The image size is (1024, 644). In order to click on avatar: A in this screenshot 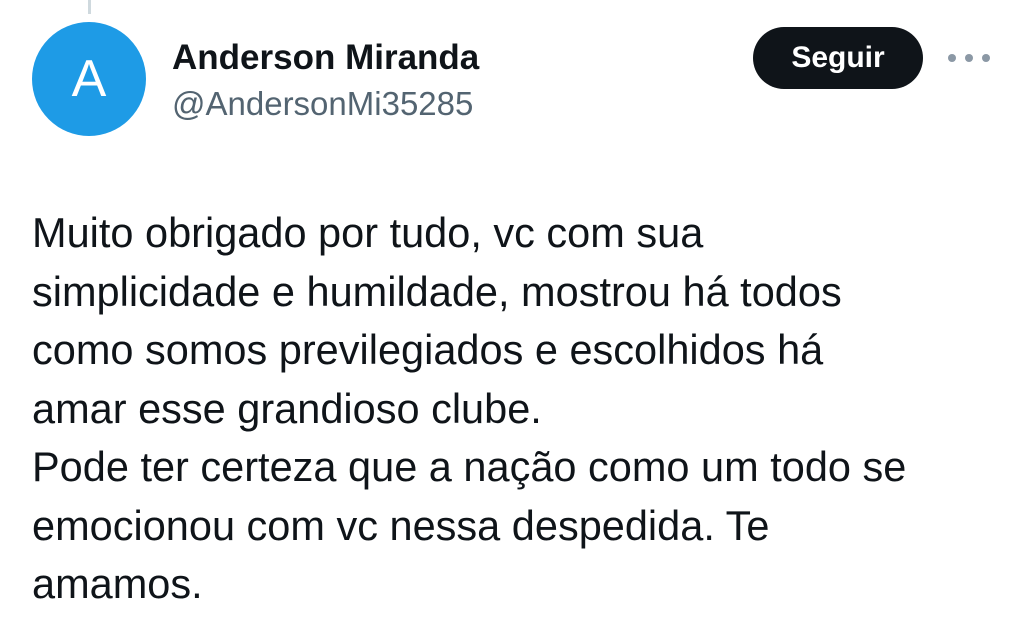, I will do `click(89, 79)`.